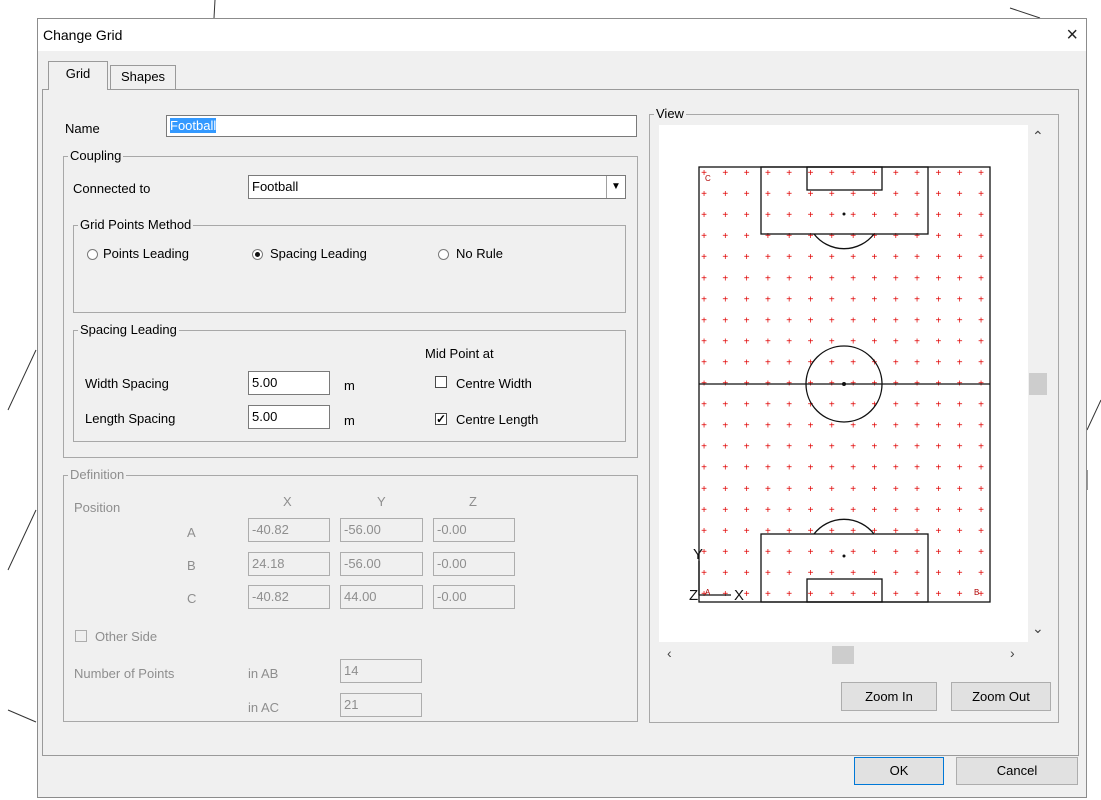  What do you see at coordinates (562, 35) in the screenshot?
I see `title-bar: Change Grid ×` at bounding box center [562, 35].